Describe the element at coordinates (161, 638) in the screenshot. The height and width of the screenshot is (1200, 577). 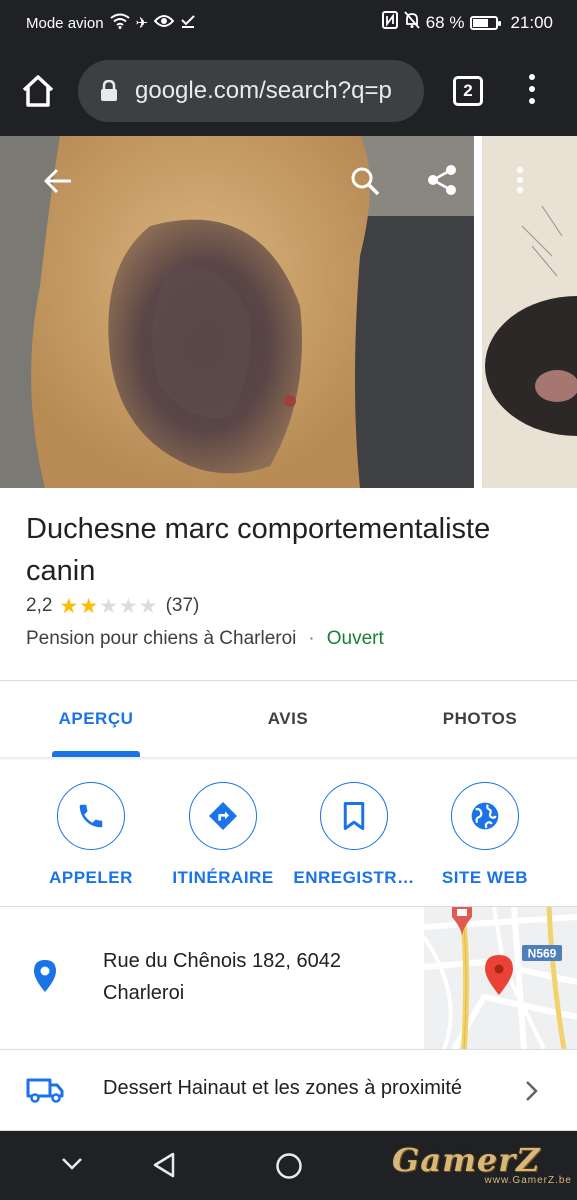
I see `place-category: Pension pour chiens à Charleroi` at that location.